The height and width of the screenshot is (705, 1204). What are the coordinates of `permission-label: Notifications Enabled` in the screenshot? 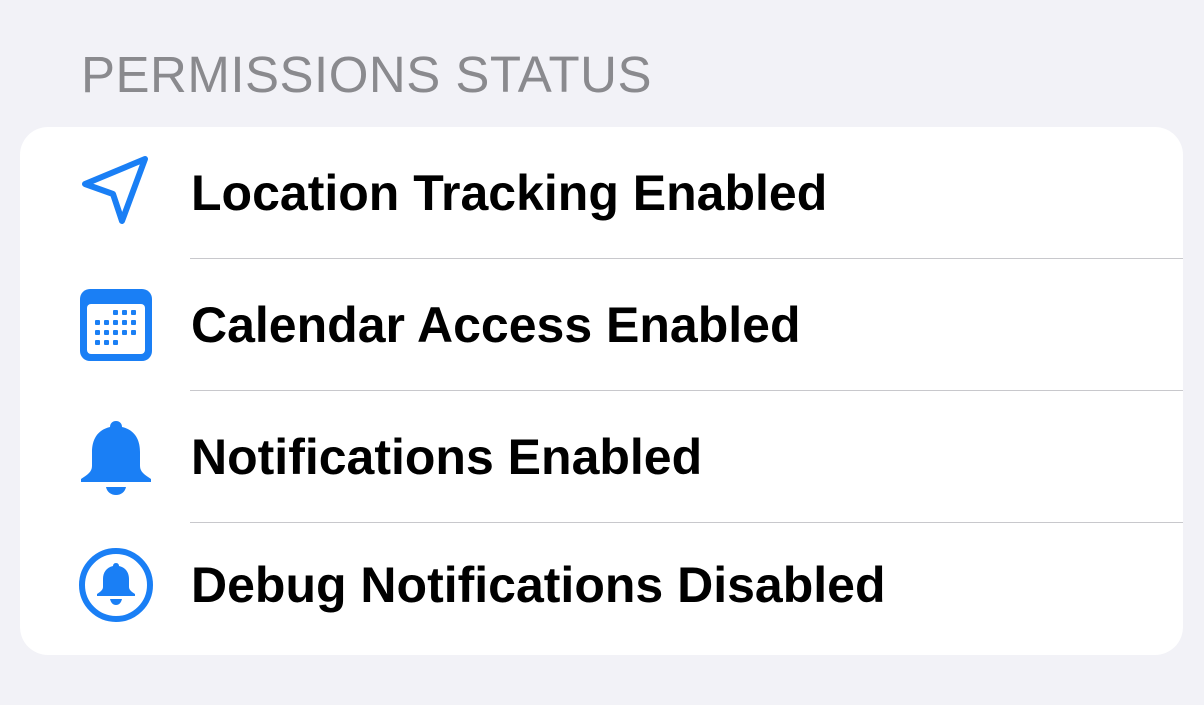 It's located at (447, 457).